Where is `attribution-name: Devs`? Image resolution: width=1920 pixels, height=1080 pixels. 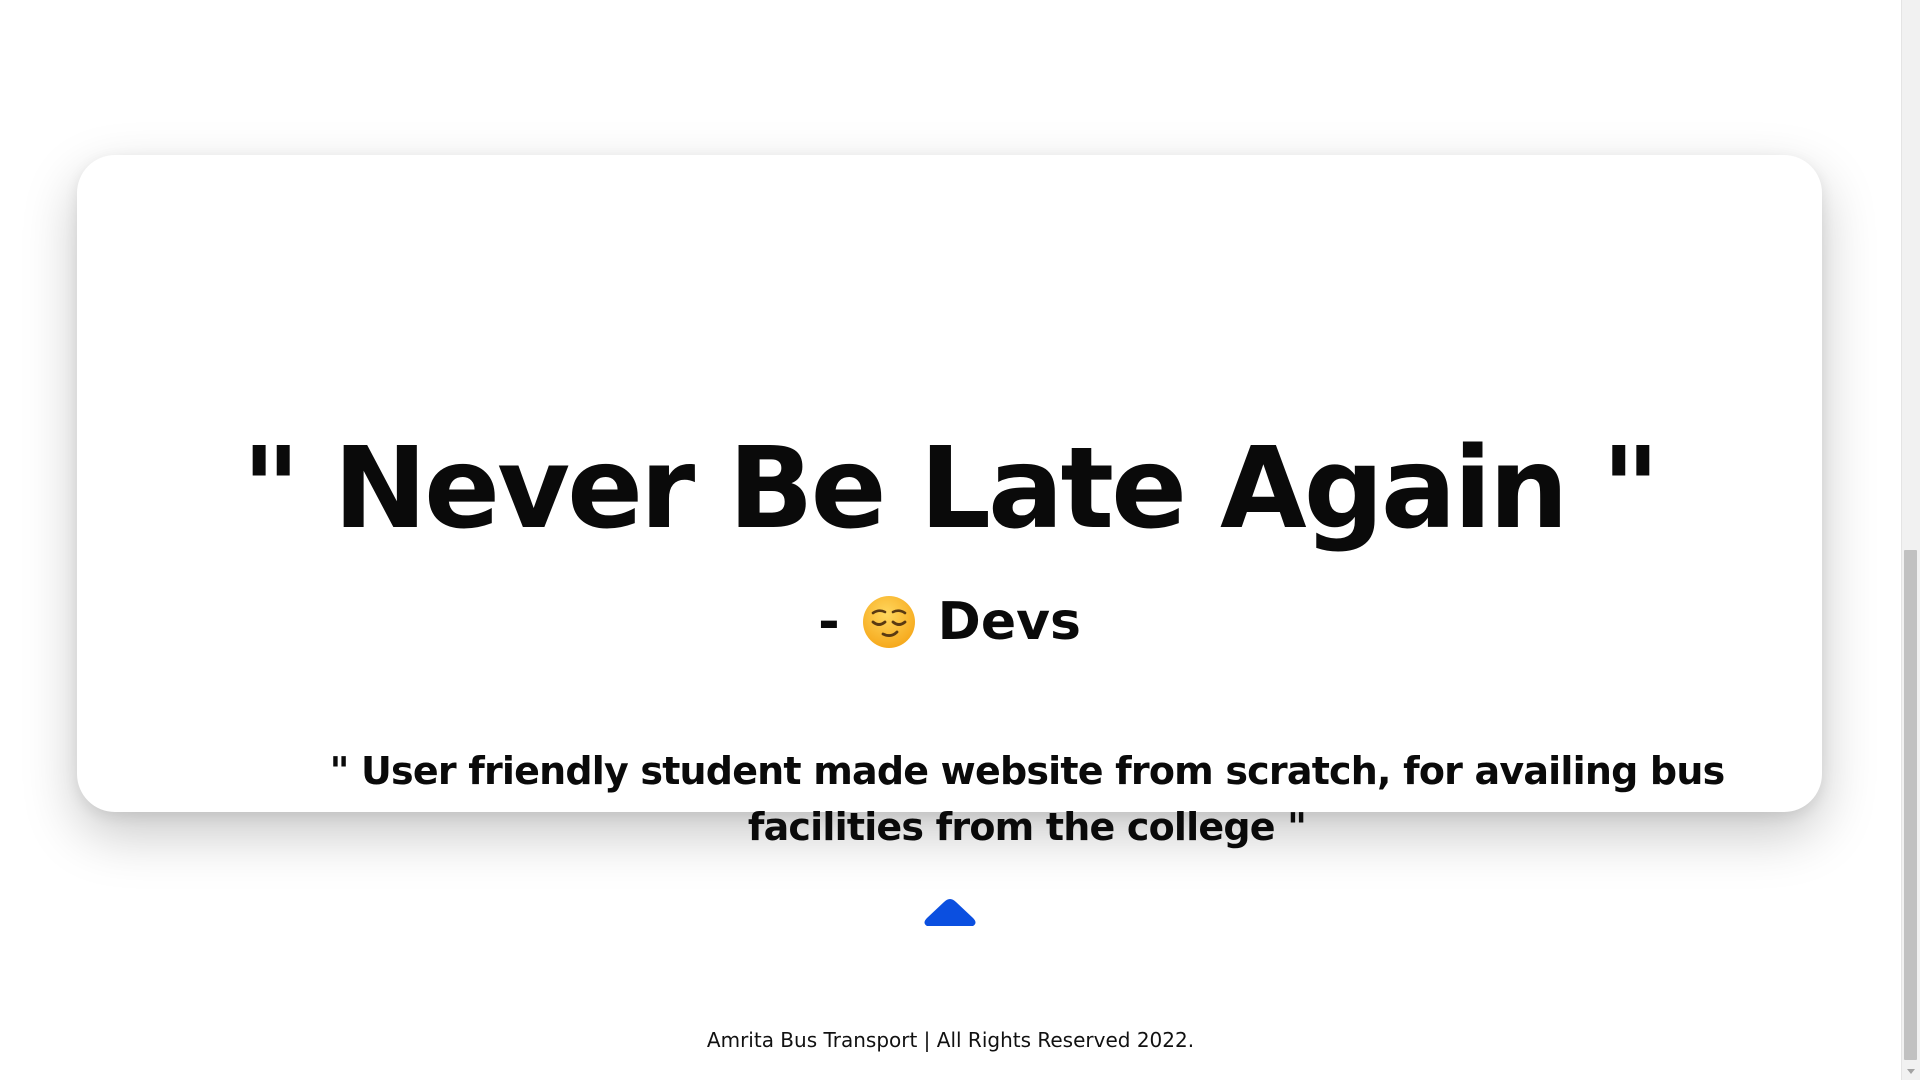
attribution-name: Devs is located at coordinates (1009, 622).